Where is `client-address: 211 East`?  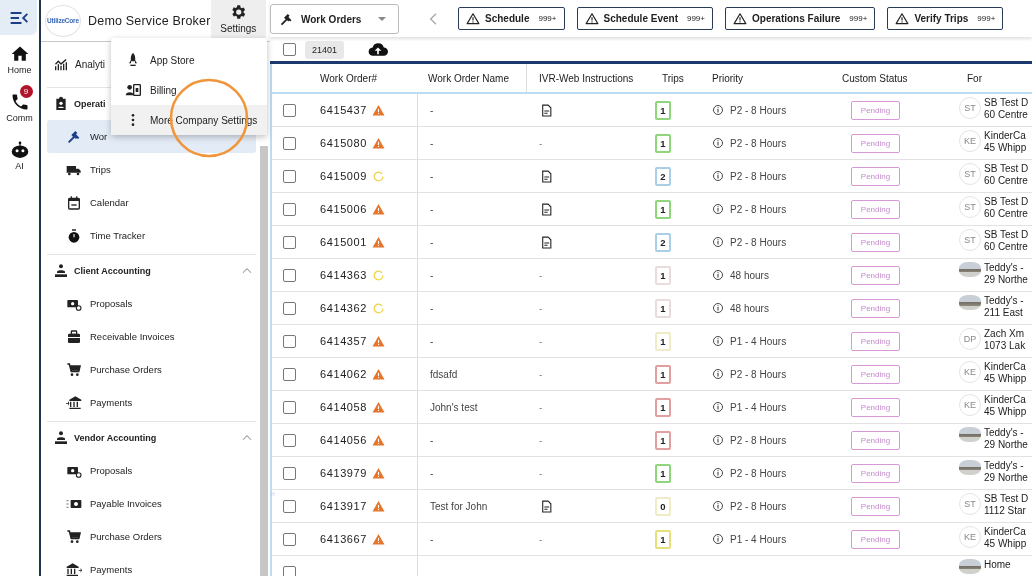 client-address: 211 East is located at coordinates (1004, 313).